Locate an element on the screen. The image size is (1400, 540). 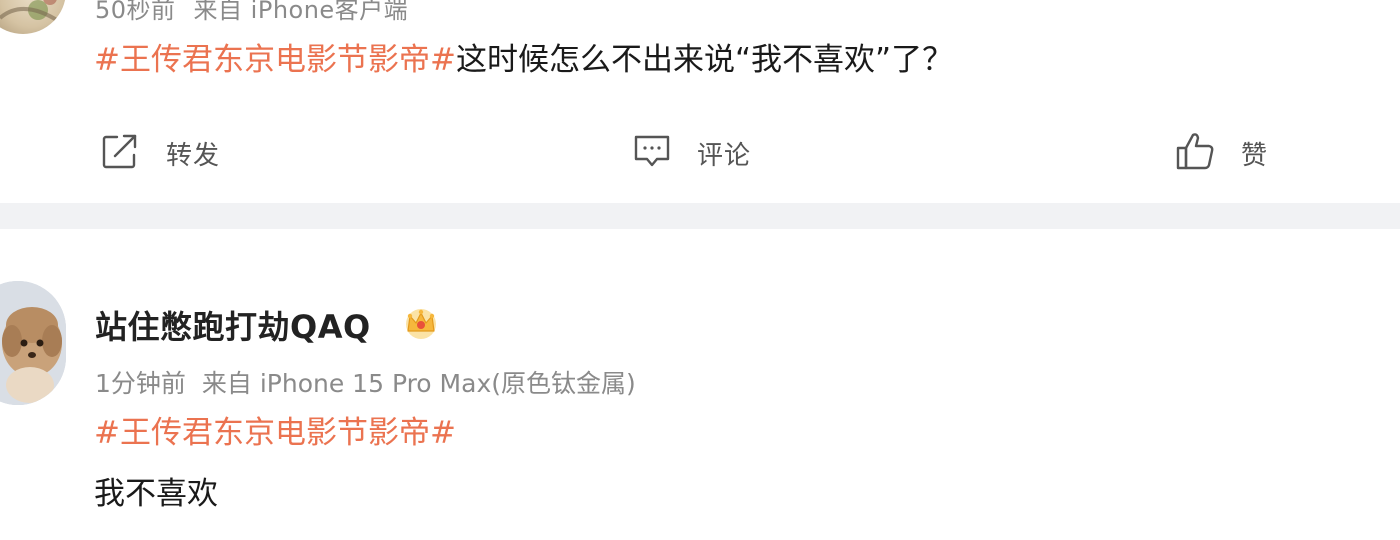
post-meta: 1分钟前 来自 iPhone 15 Pro Max(原色钛金属) is located at coordinates (365, 382).